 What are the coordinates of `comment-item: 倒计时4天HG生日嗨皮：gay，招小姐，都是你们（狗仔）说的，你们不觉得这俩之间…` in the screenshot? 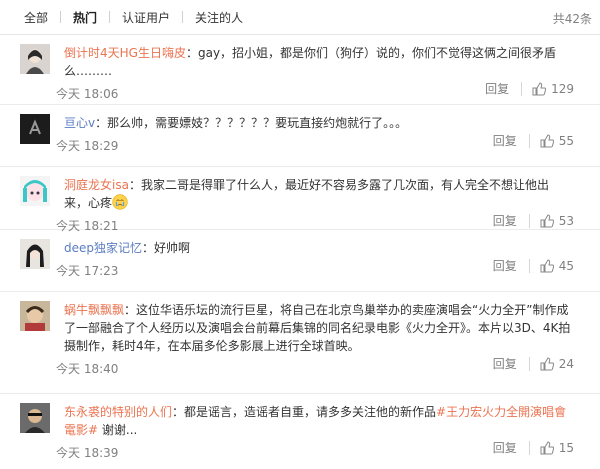 It's located at (300, 70).